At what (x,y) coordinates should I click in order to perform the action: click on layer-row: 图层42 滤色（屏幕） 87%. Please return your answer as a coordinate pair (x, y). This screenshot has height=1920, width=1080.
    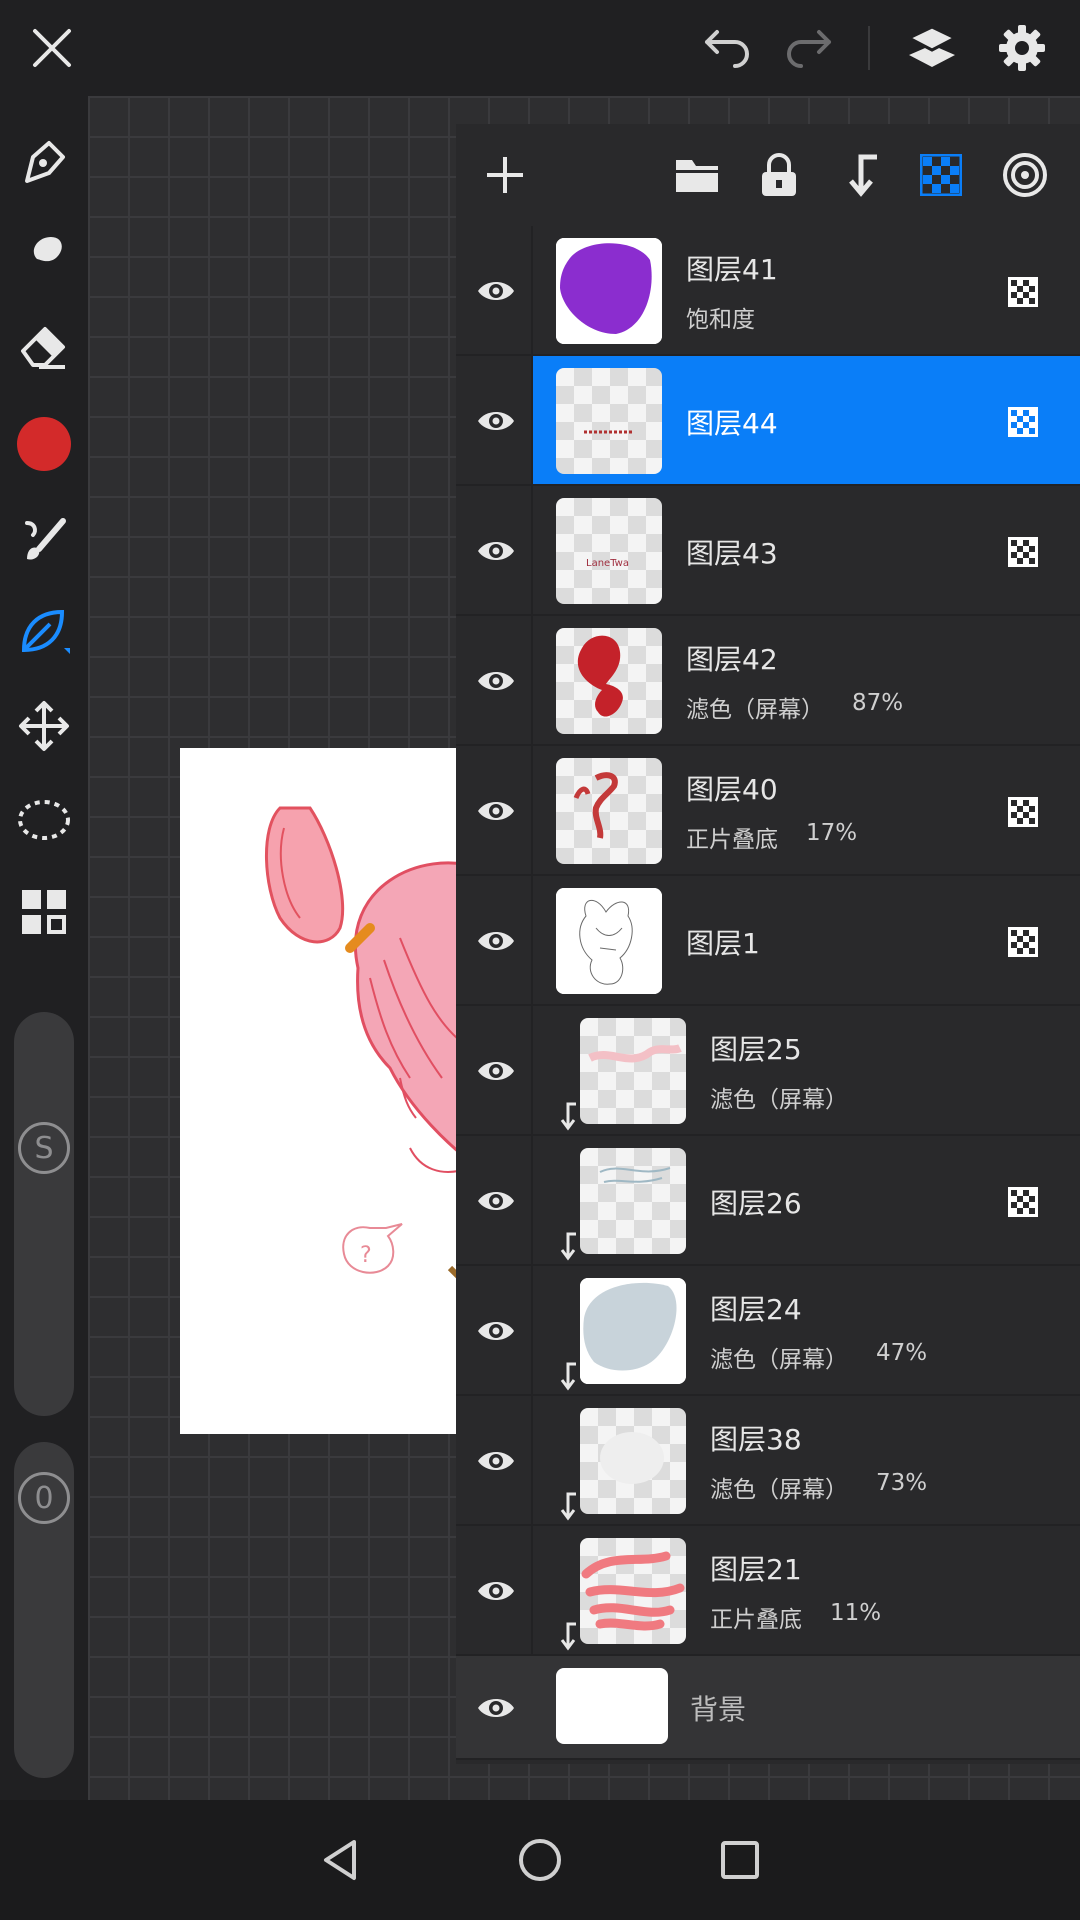
    Looking at the image, I should click on (768, 681).